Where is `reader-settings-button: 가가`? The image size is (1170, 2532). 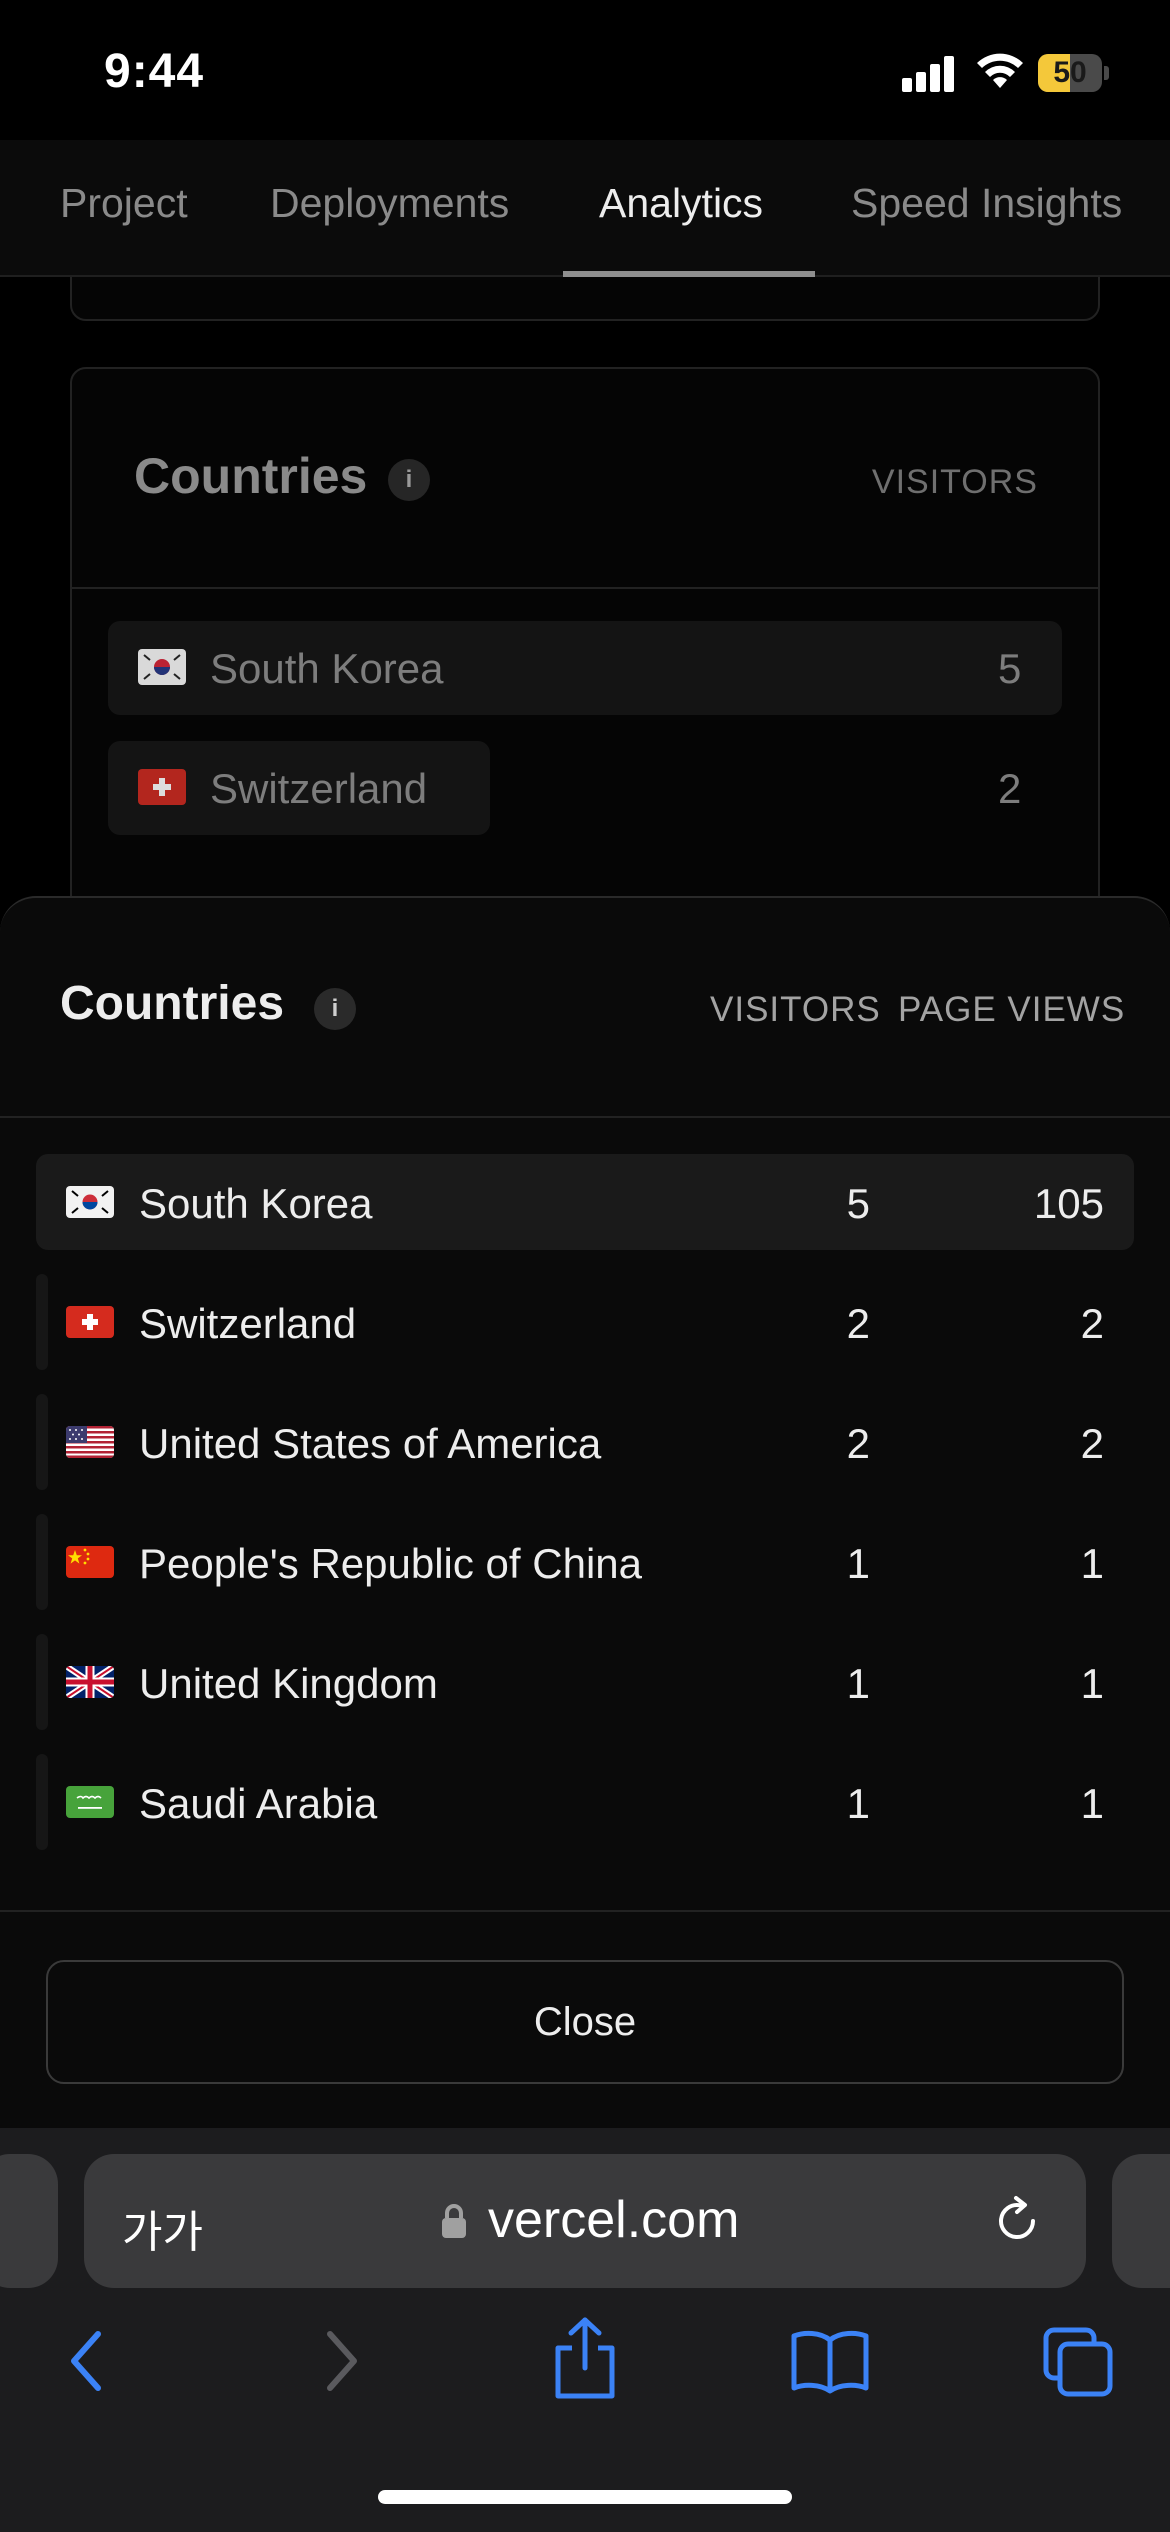 reader-settings-button: 가가 is located at coordinates (162, 2228).